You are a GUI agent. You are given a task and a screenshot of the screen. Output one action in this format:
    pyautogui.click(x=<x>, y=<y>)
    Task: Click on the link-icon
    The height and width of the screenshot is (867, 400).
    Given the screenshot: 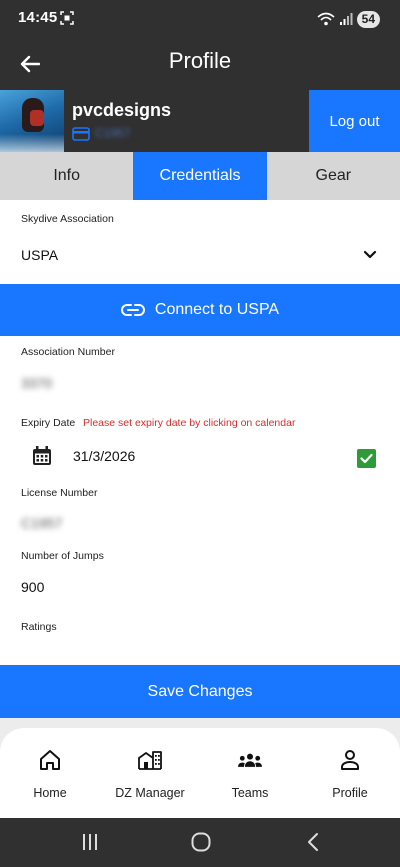 What is the action you would take?
    pyautogui.click(x=132, y=310)
    